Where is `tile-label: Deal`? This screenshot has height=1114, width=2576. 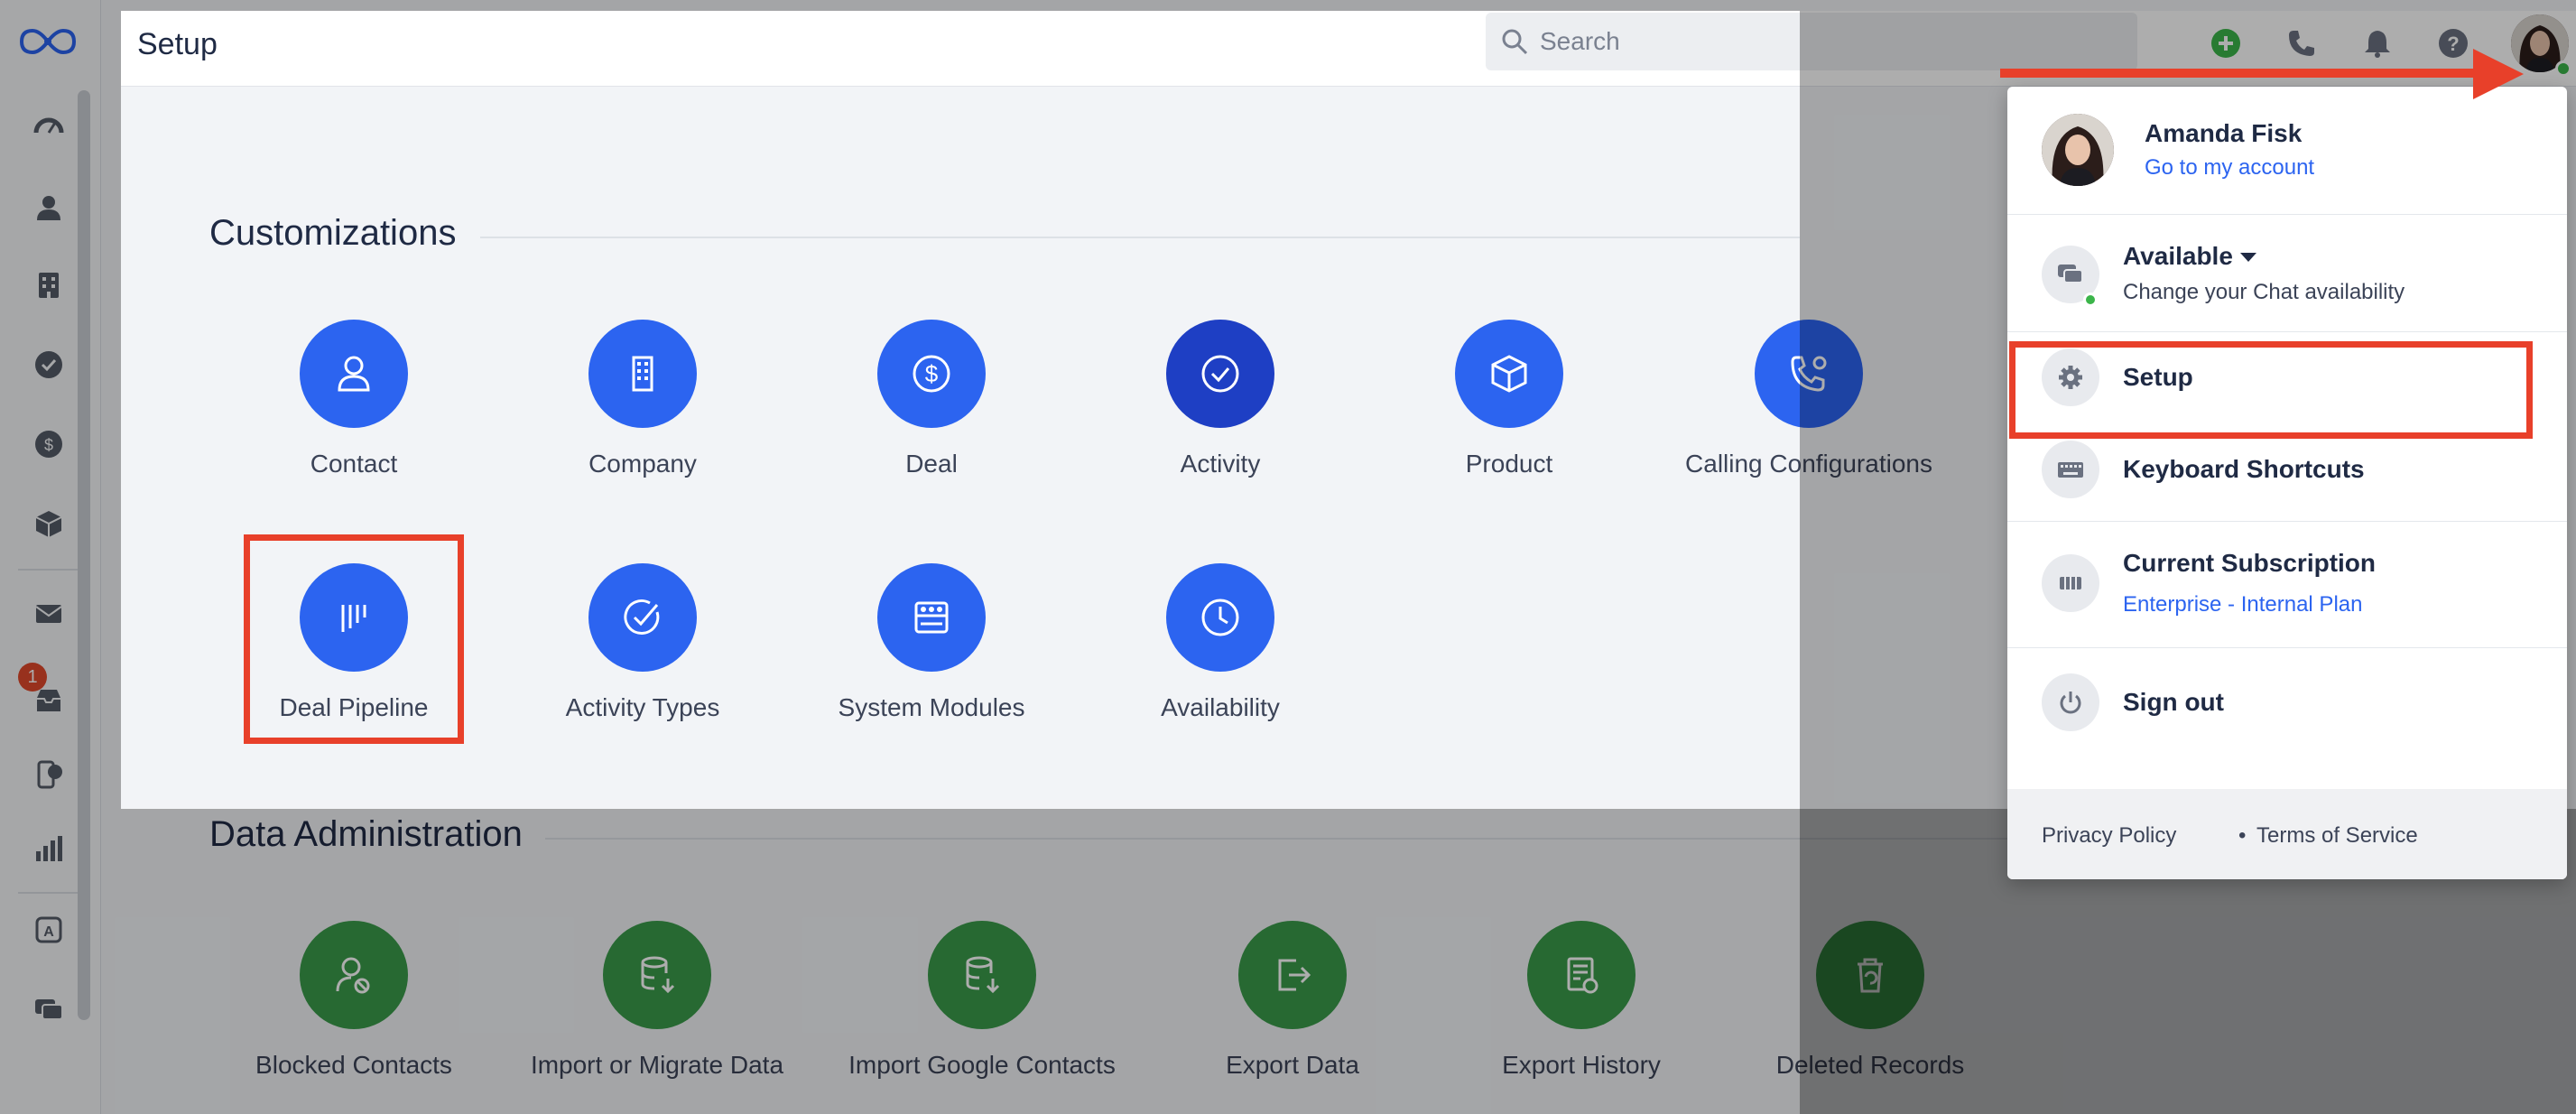 tile-label: Deal is located at coordinates (931, 464).